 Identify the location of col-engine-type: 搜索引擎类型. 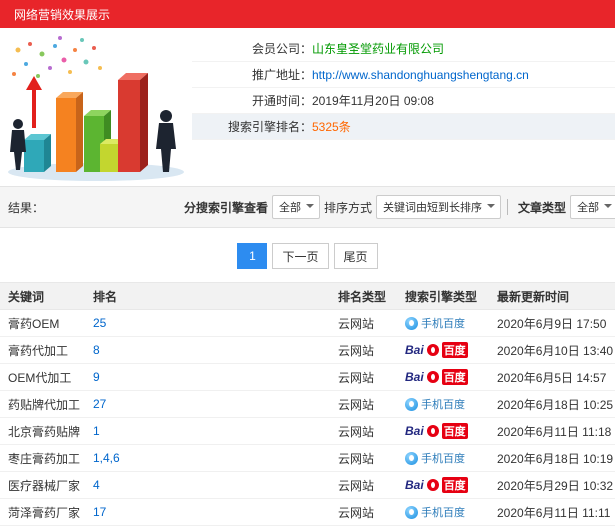
(441, 296).